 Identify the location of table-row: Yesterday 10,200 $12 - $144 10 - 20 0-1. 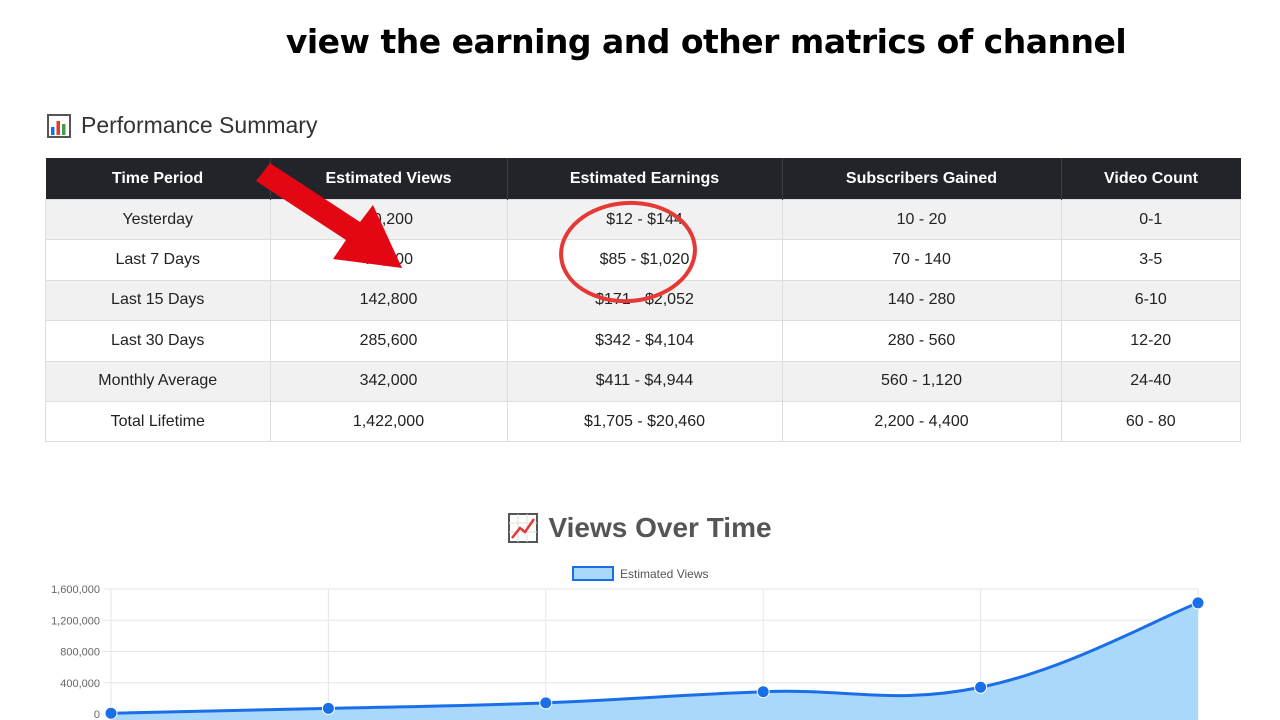
(643, 219).